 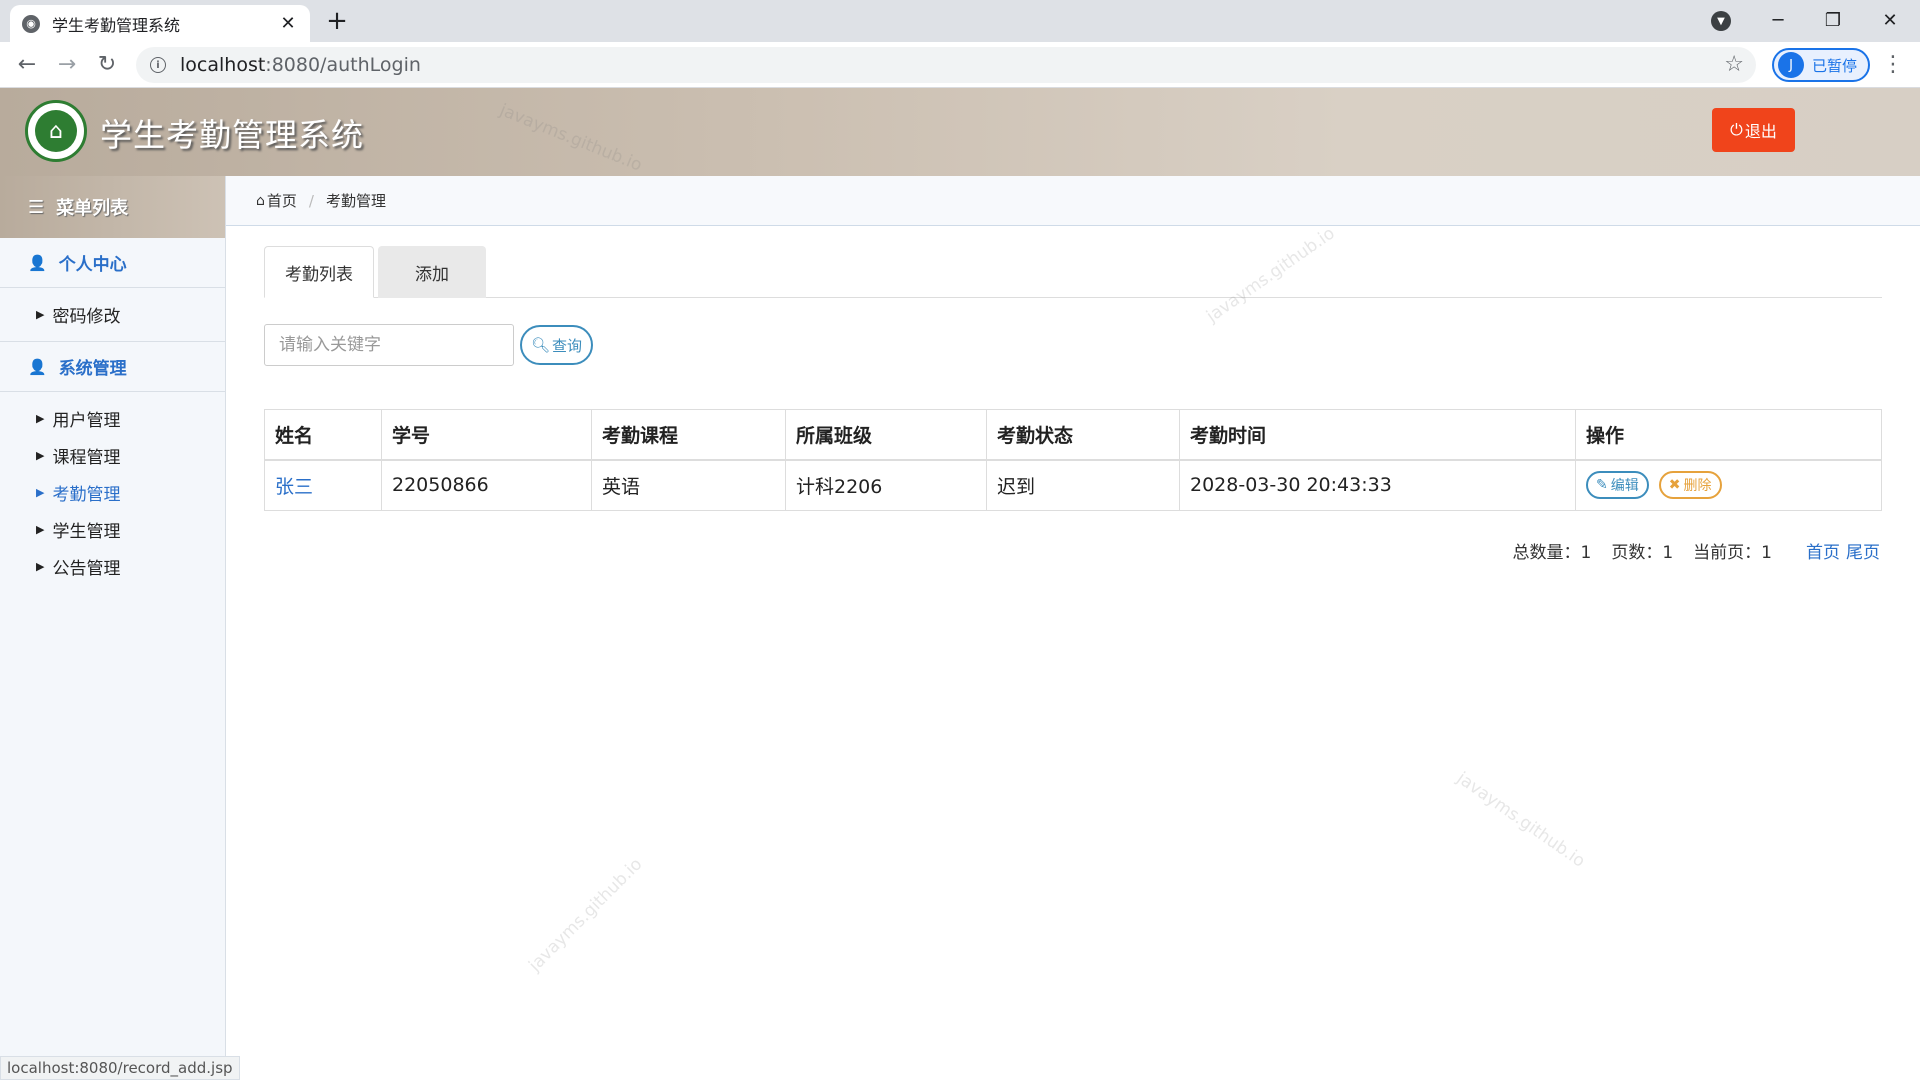 What do you see at coordinates (1674, 485) in the screenshot?
I see `close-icon: ✖` at bounding box center [1674, 485].